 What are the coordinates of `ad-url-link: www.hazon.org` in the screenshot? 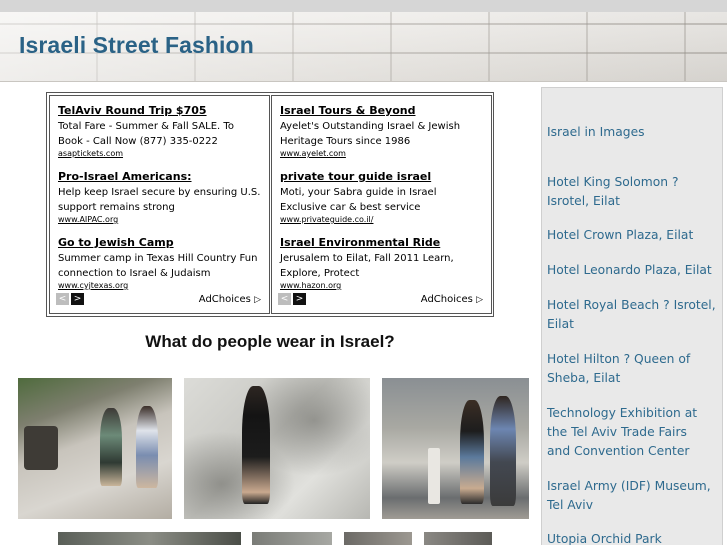 It's located at (381, 286).